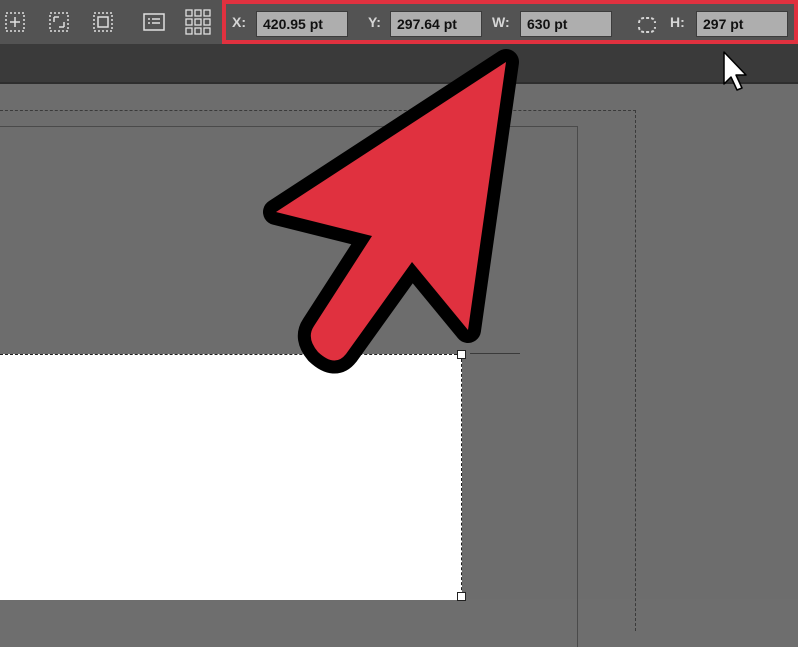 Image resolution: width=798 pixels, height=647 pixels. I want to click on link-proportions-icon, so click(647, 25).